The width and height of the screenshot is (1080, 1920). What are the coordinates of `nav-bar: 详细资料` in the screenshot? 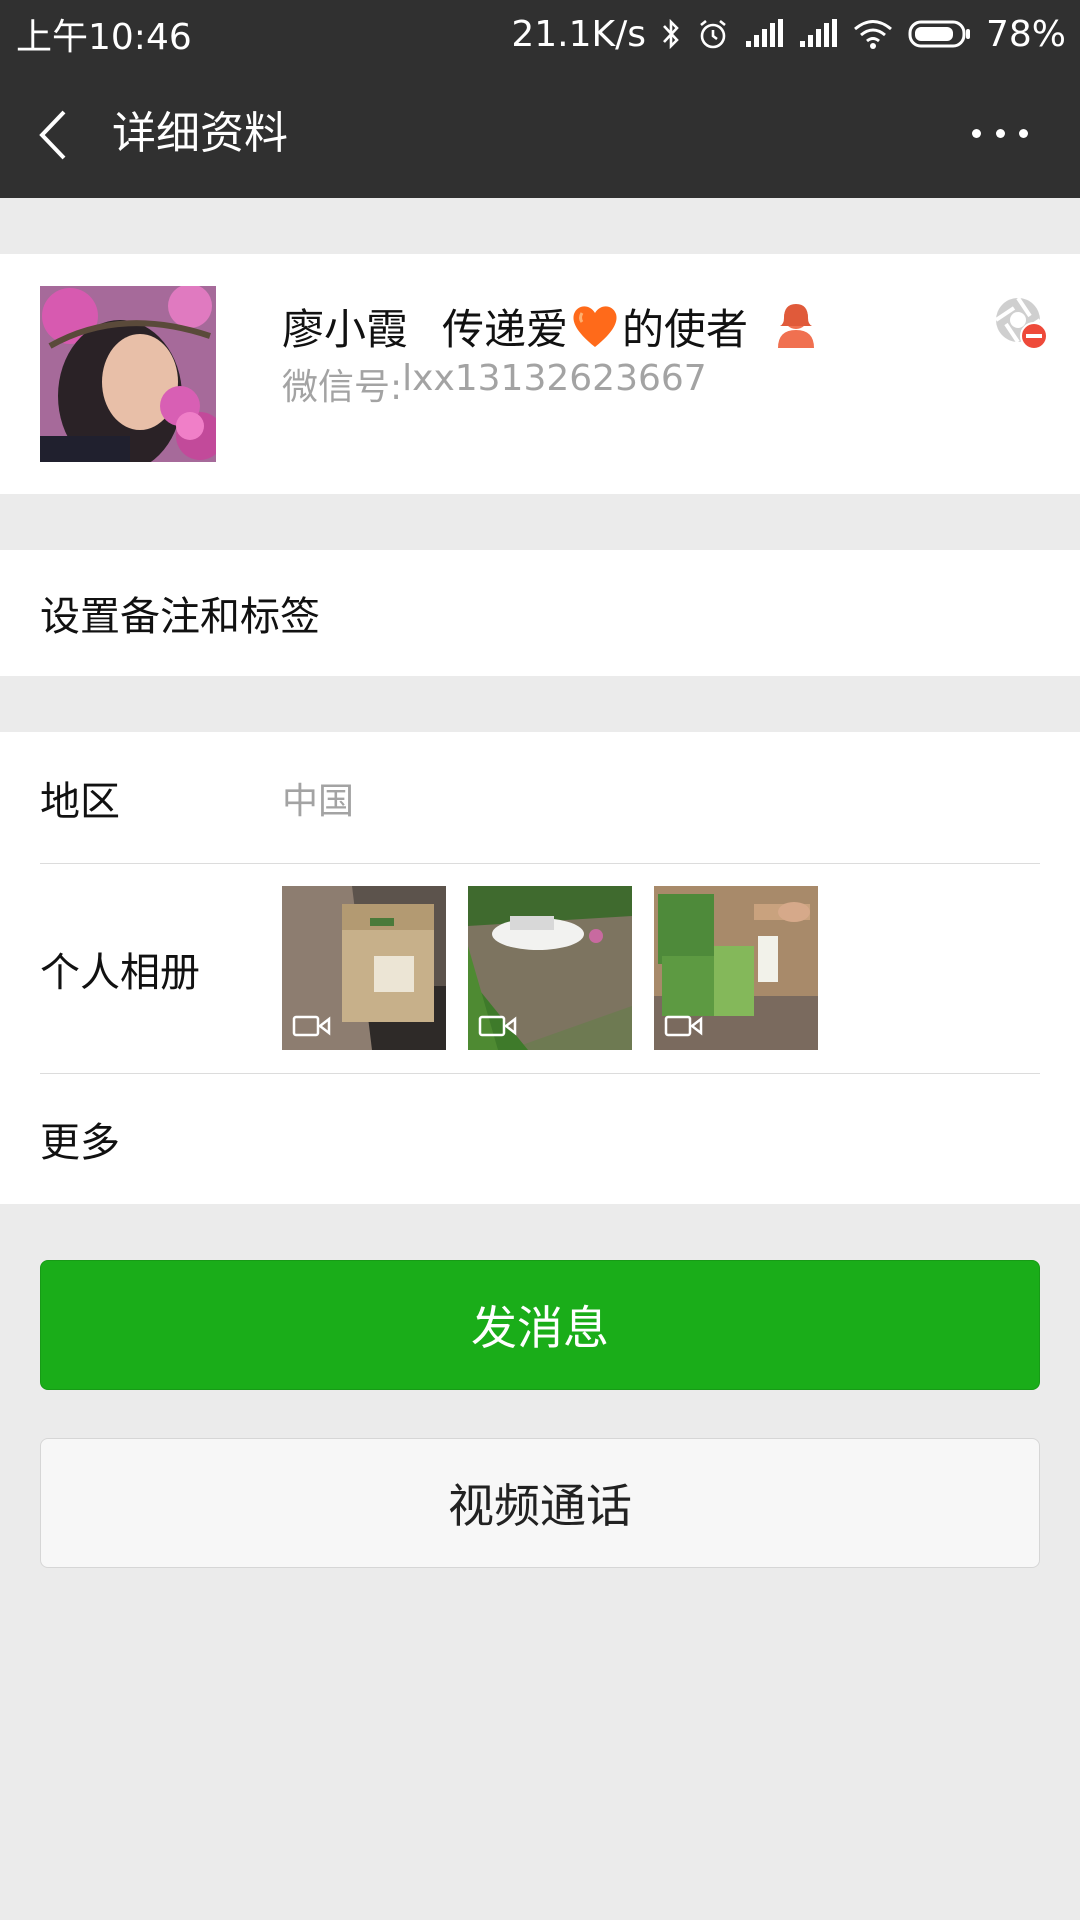 It's located at (540, 133).